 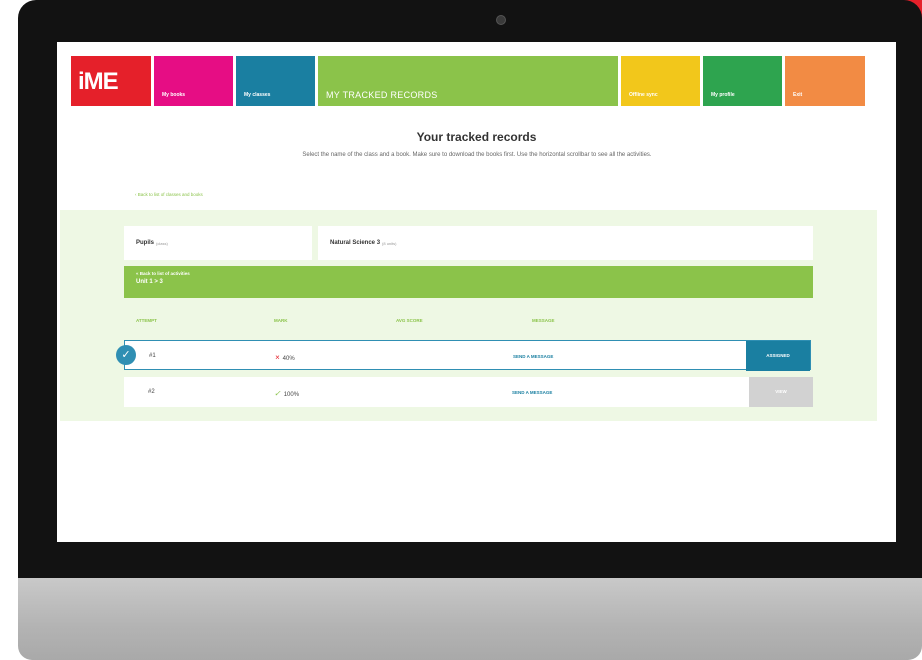 I want to click on book-selector-label: Natural Science 3, so click(x=355, y=243).